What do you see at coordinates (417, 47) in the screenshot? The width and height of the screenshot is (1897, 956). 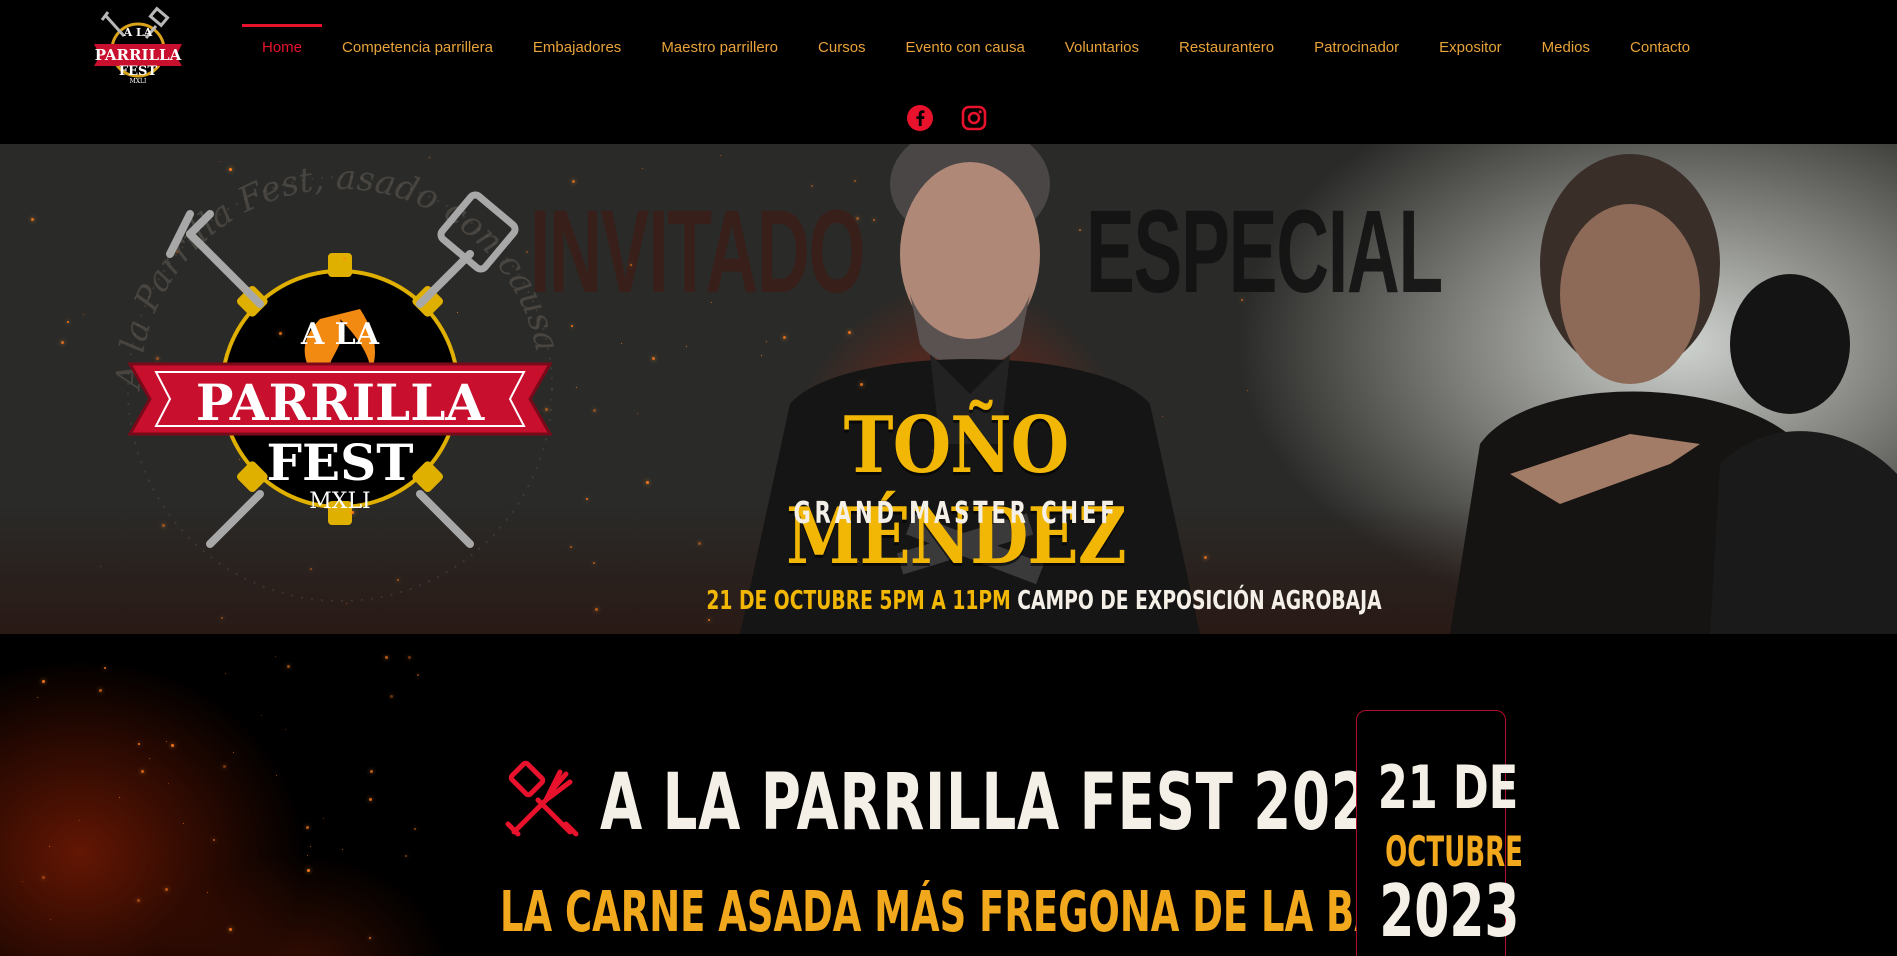 I see `nav-competencia-parrillera: Competencia parrillera` at bounding box center [417, 47].